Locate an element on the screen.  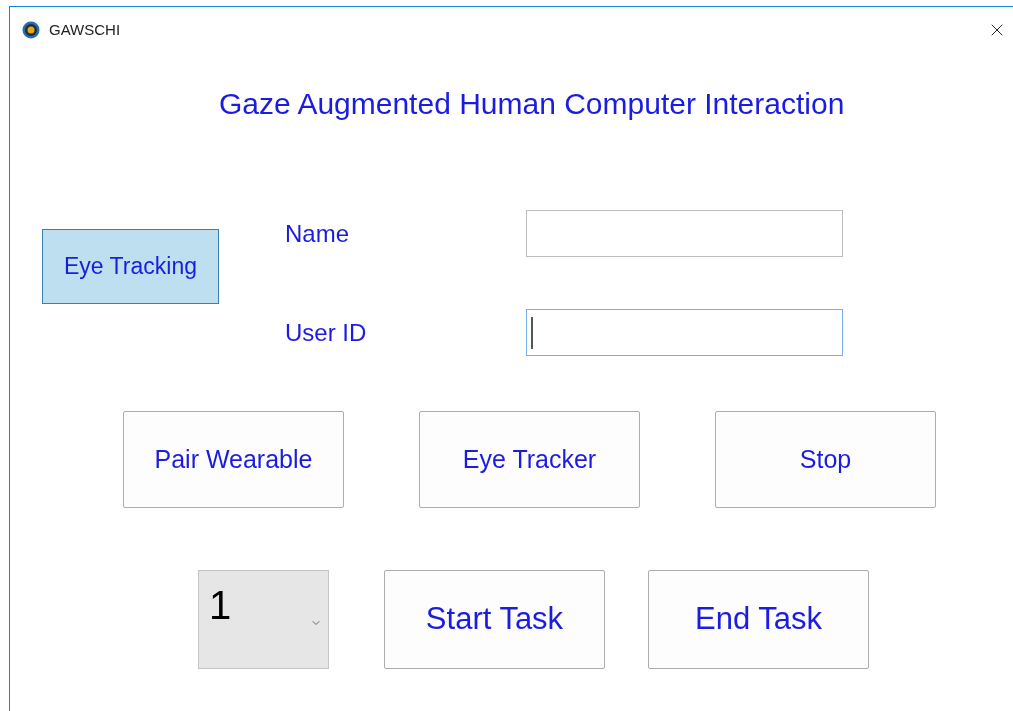
field-label: User ID is located at coordinates (326, 332).